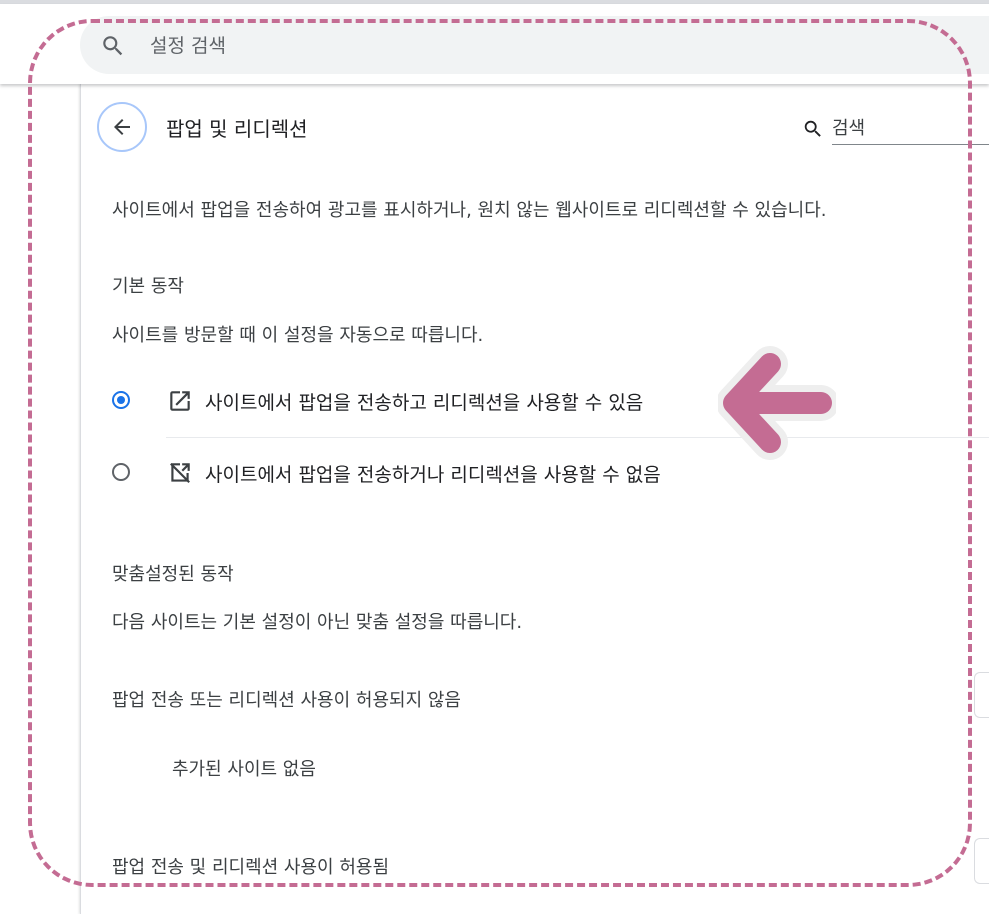 The image size is (989, 914). Describe the element at coordinates (981, 695) in the screenshot. I see `add-blocked-site-button` at that location.